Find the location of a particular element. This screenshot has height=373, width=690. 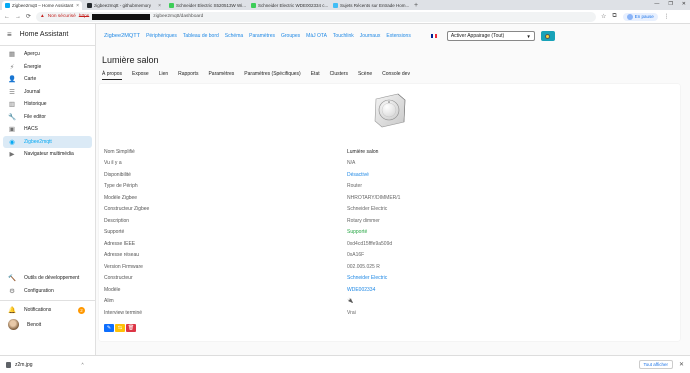

close-downloads-bar-icon: ✕ is located at coordinates (681, 364).